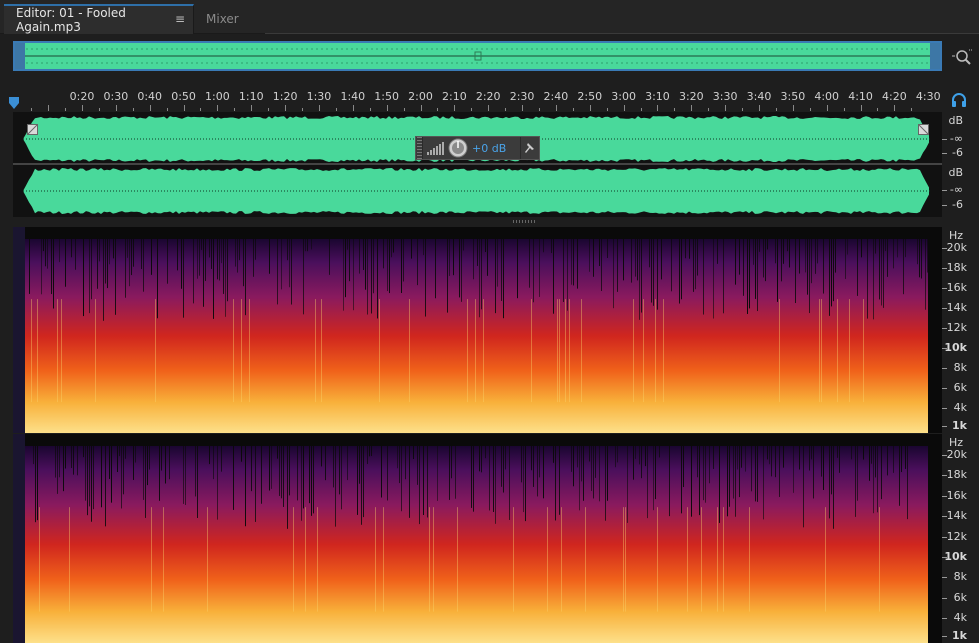 Image resolution: width=979 pixels, height=643 pixels. Describe the element at coordinates (99, 19) in the screenshot. I see `tab-editor: Editor: 01 - Fooled Again.mp3 ≡` at that location.